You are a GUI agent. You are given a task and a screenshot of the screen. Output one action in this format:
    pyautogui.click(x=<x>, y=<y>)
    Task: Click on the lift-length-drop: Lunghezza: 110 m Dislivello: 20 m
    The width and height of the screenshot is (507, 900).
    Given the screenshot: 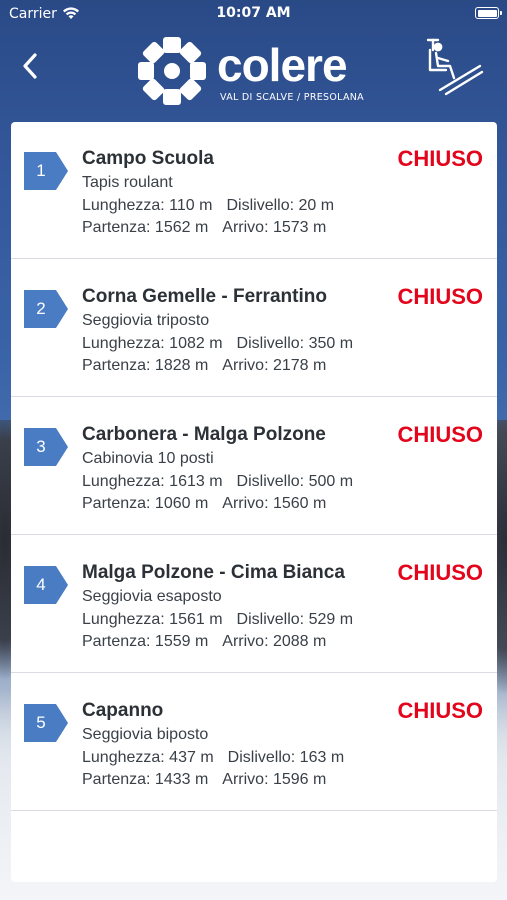 What is the action you would take?
    pyautogui.click(x=208, y=206)
    